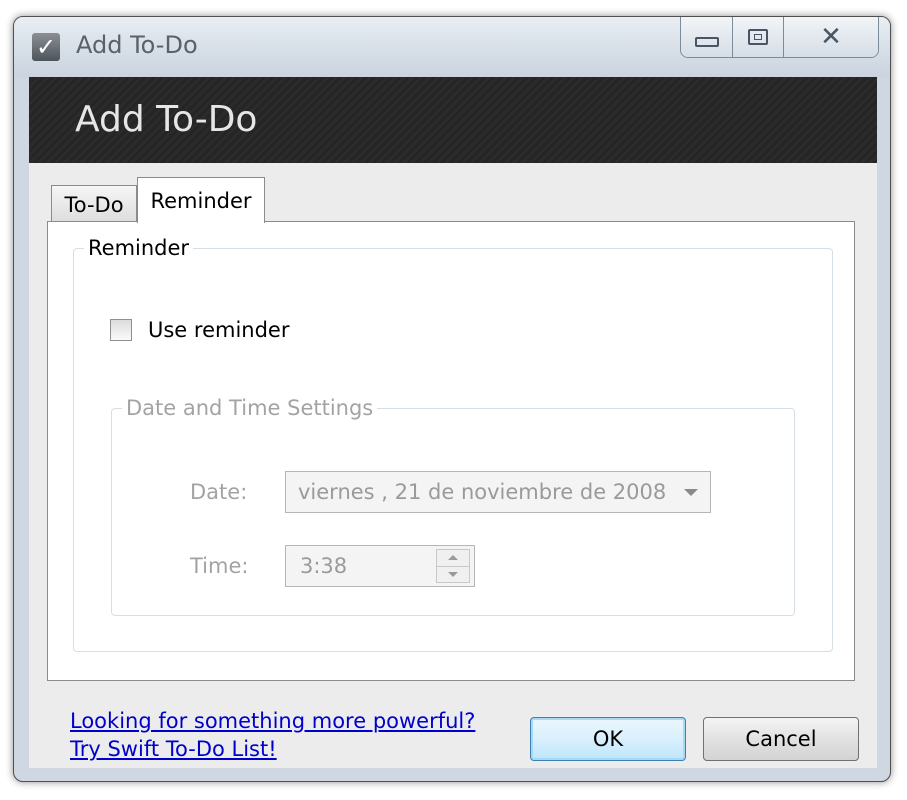 The width and height of the screenshot is (907, 800). What do you see at coordinates (453, 120) in the screenshot?
I see `header-banner: Add To-Do` at bounding box center [453, 120].